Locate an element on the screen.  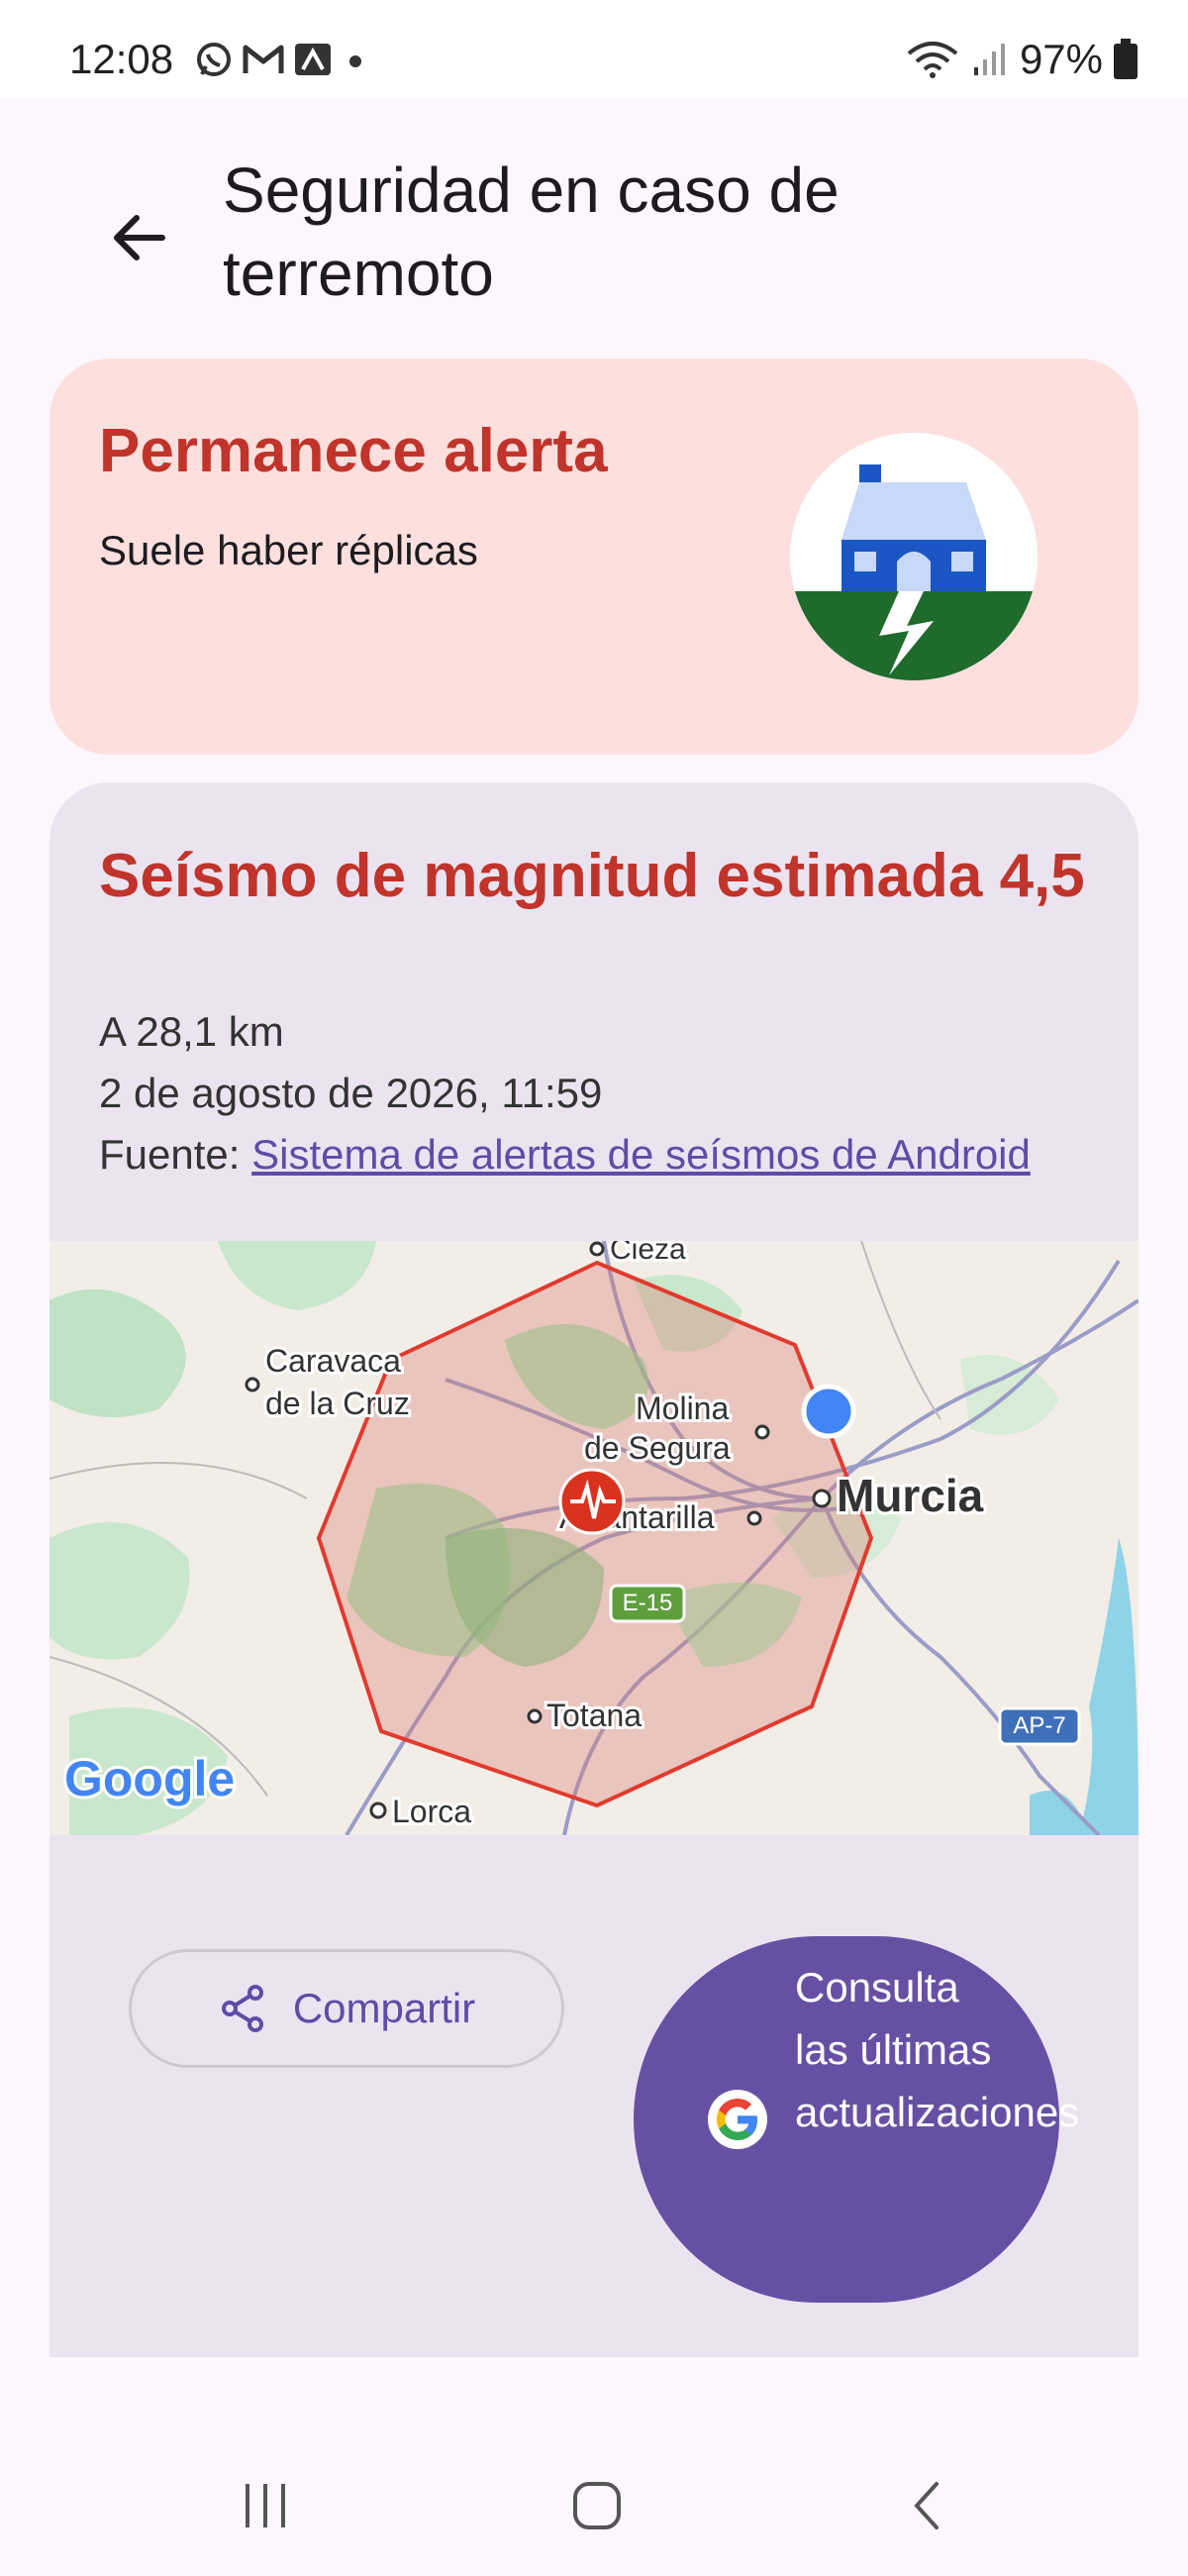
google-g-icon is located at coordinates (738, 2119).